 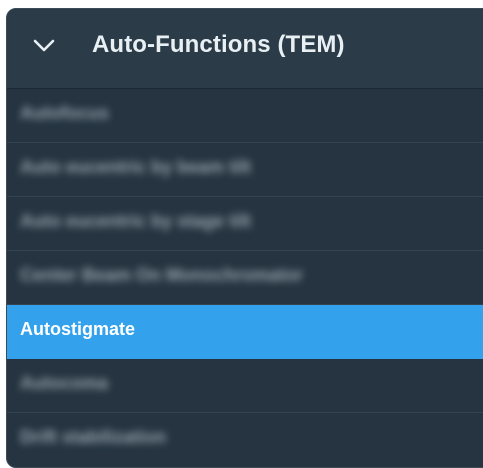 I want to click on list-item-label: Auto eucentric by beam tilt, so click(x=136, y=167).